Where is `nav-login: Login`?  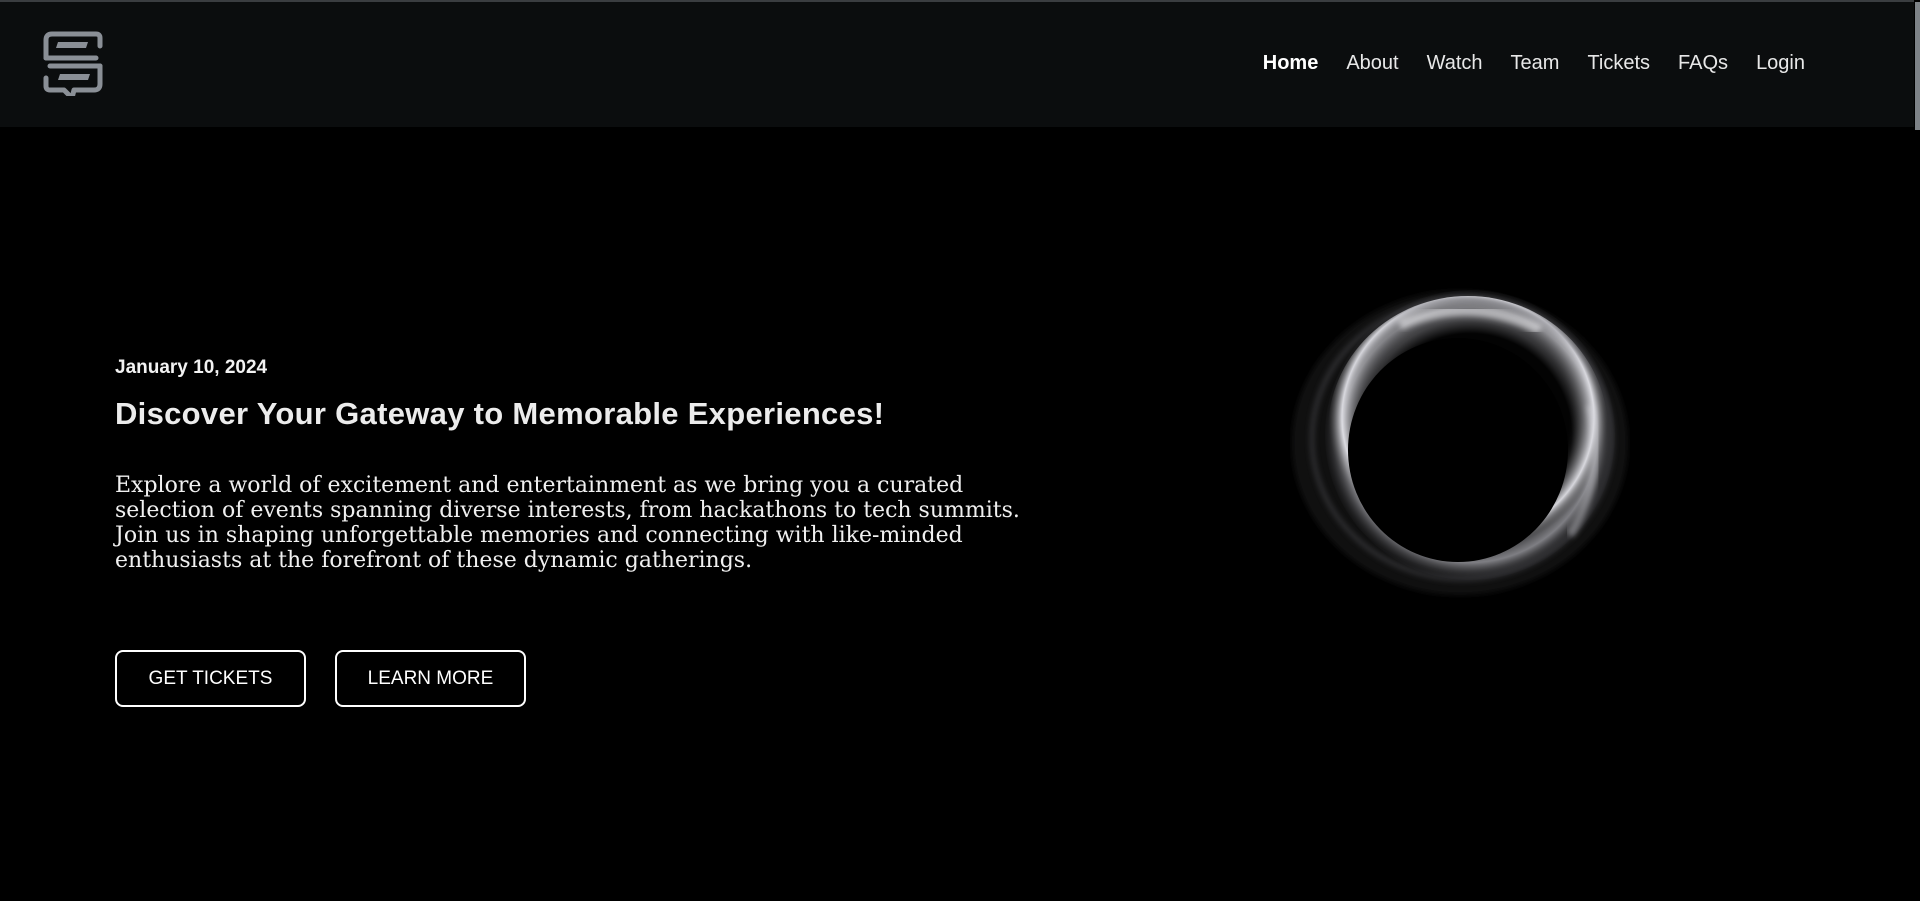
nav-login: Login is located at coordinates (1780, 63).